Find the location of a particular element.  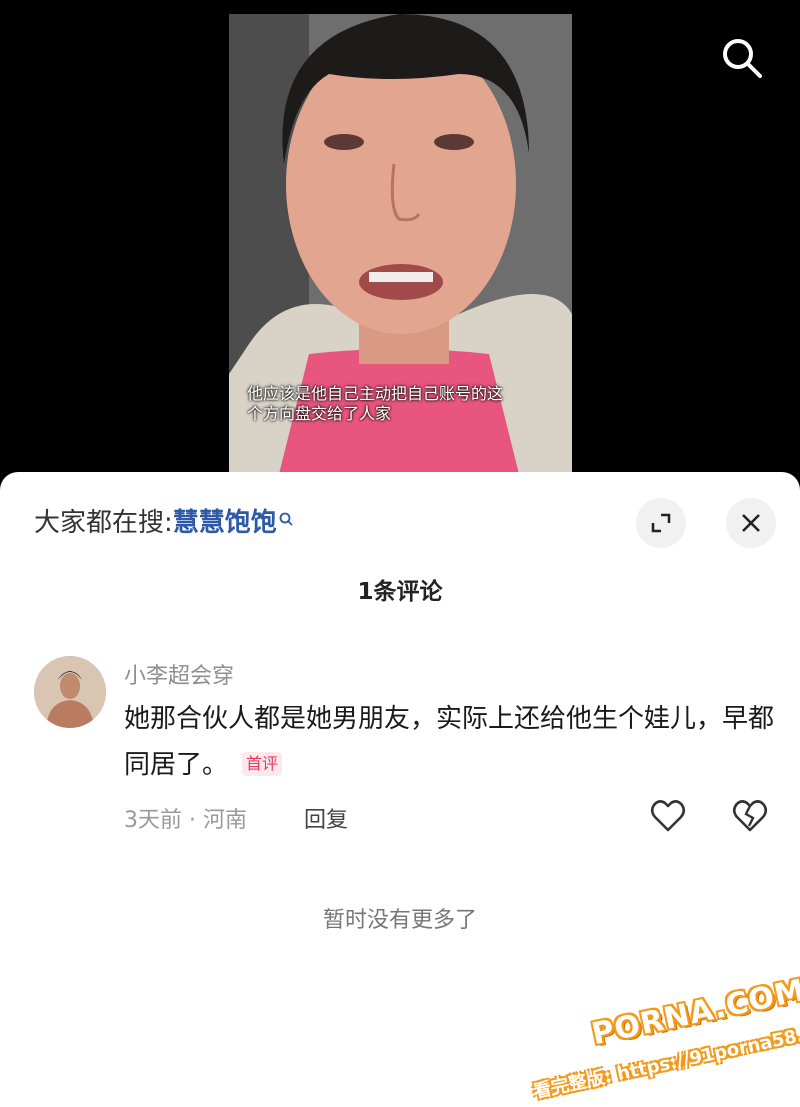

comment-body: 她那合伙人都是她男朋友，实际上还给他生个娃儿，早都同居了。 is located at coordinates (449, 742).